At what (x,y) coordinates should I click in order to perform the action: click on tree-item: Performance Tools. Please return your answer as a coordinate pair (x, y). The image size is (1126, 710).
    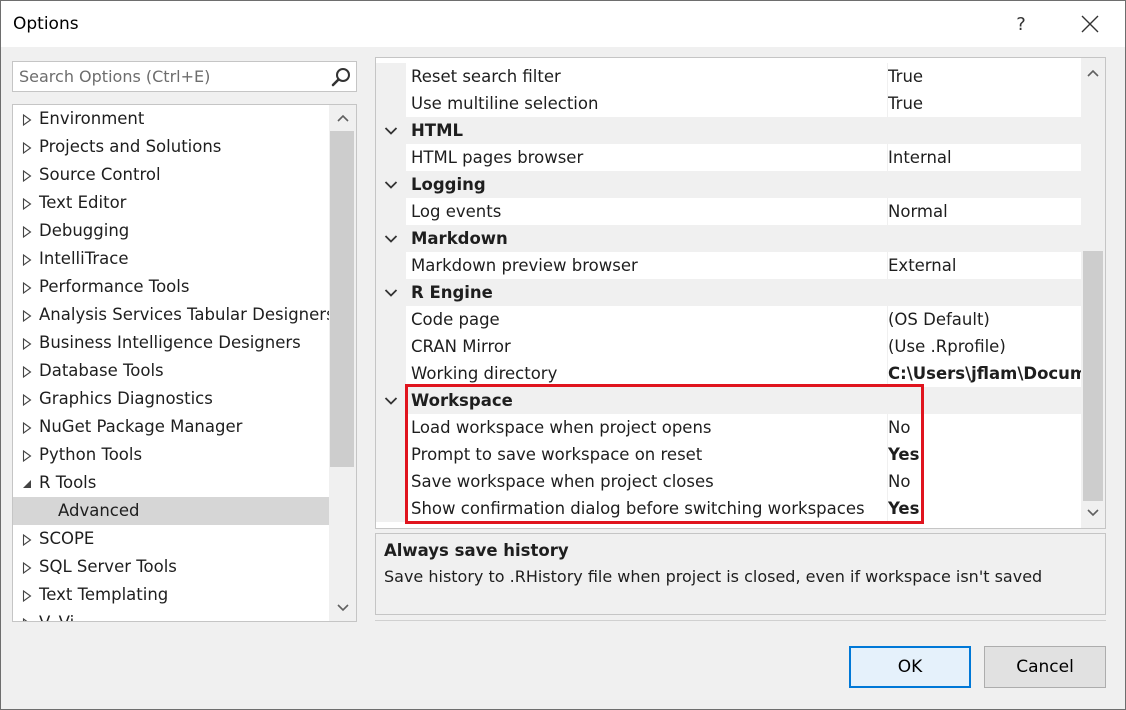
    Looking at the image, I should click on (171, 287).